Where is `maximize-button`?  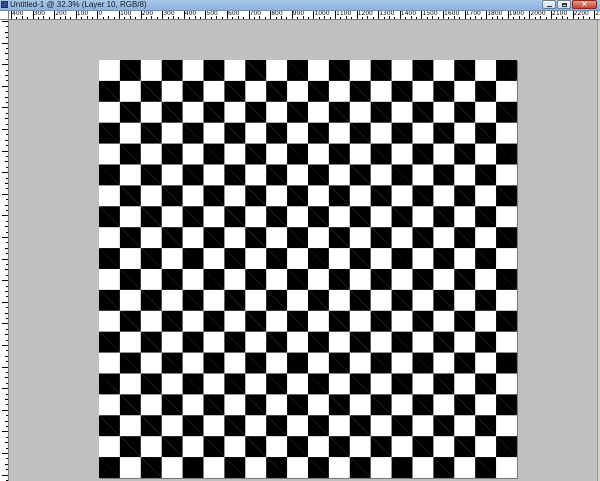
maximize-button is located at coordinates (564, 4).